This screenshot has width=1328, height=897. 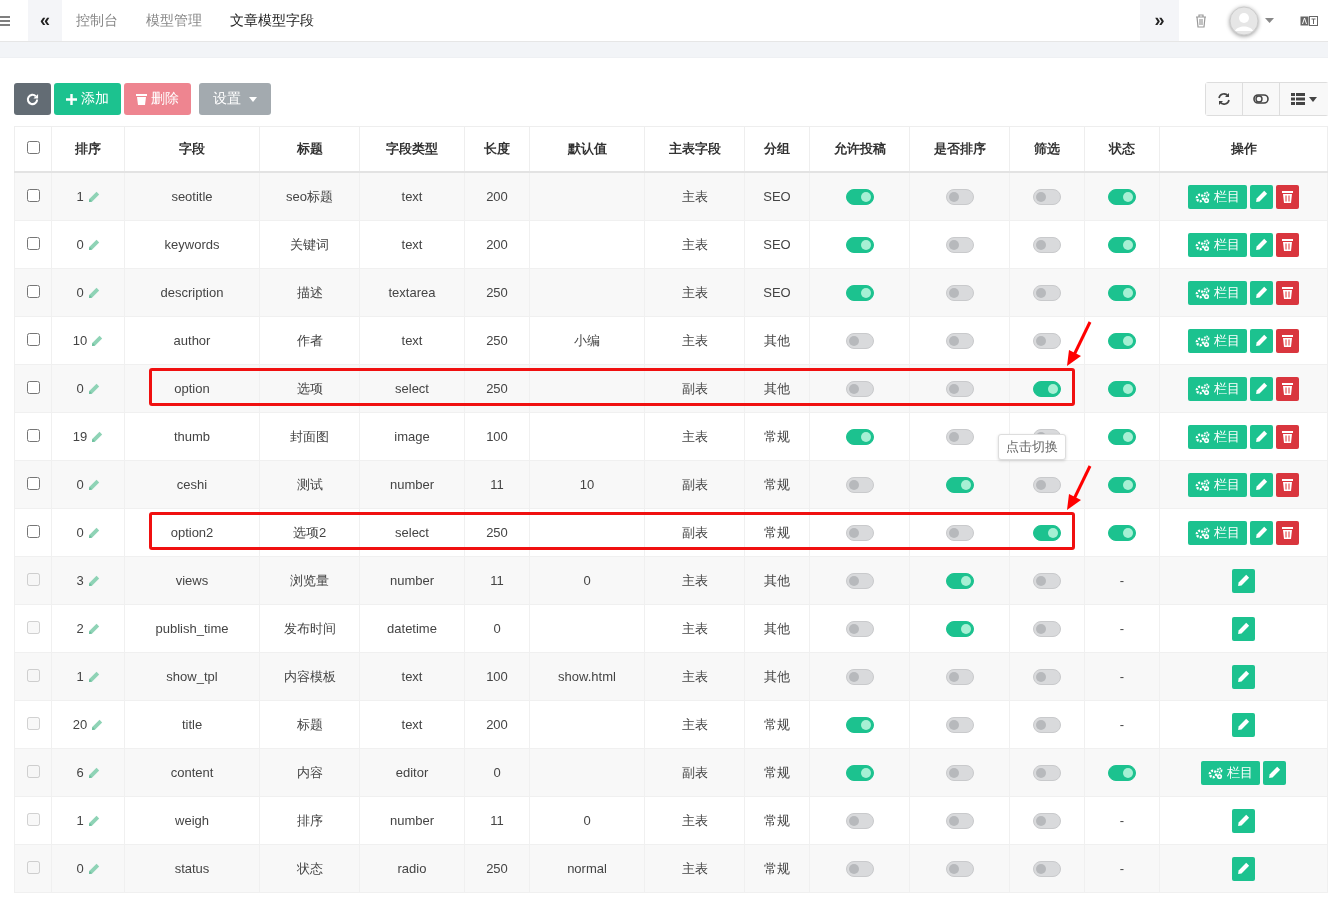 I want to click on avatar-icon, so click(x=1244, y=20).